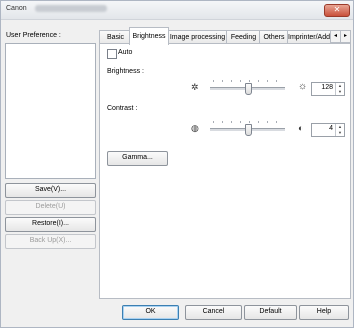 This screenshot has width=354, height=328. What do you see at coordinates (270, 312) in the screenshot?
I see `default-button: Default` at bounding box center [270, 312].